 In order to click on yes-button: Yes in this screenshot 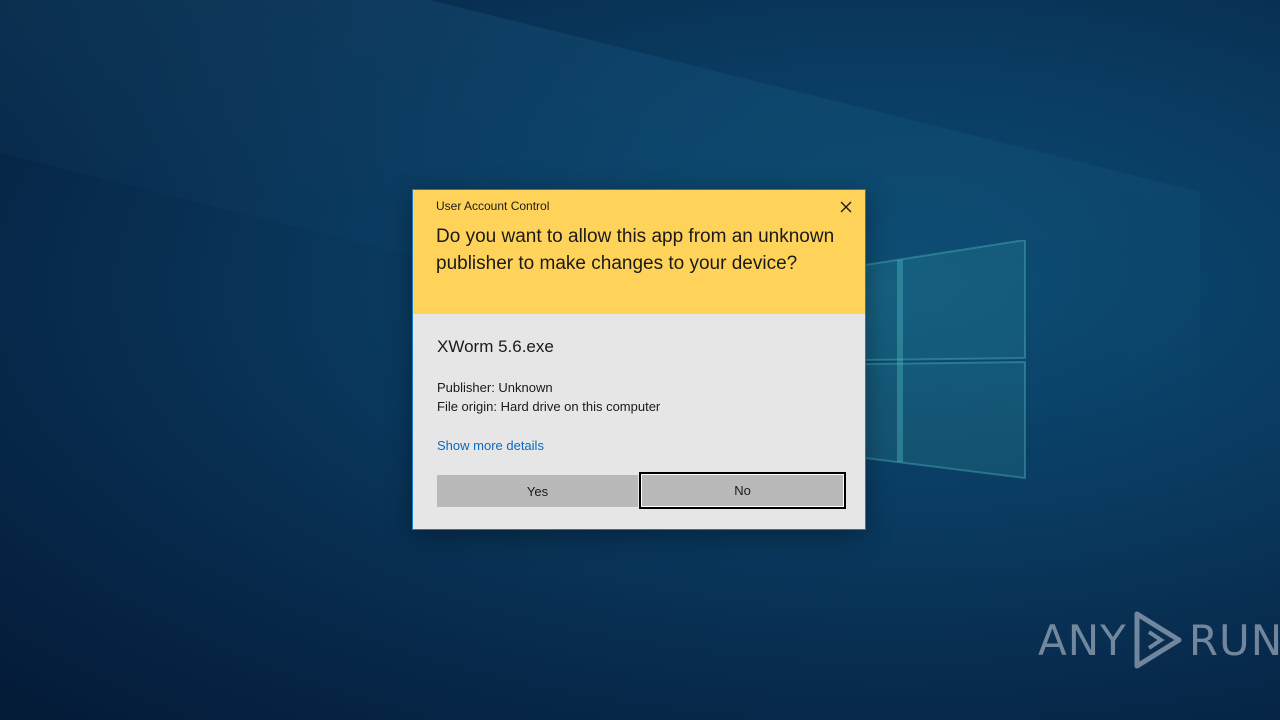, I will do `click(537, 491)`.